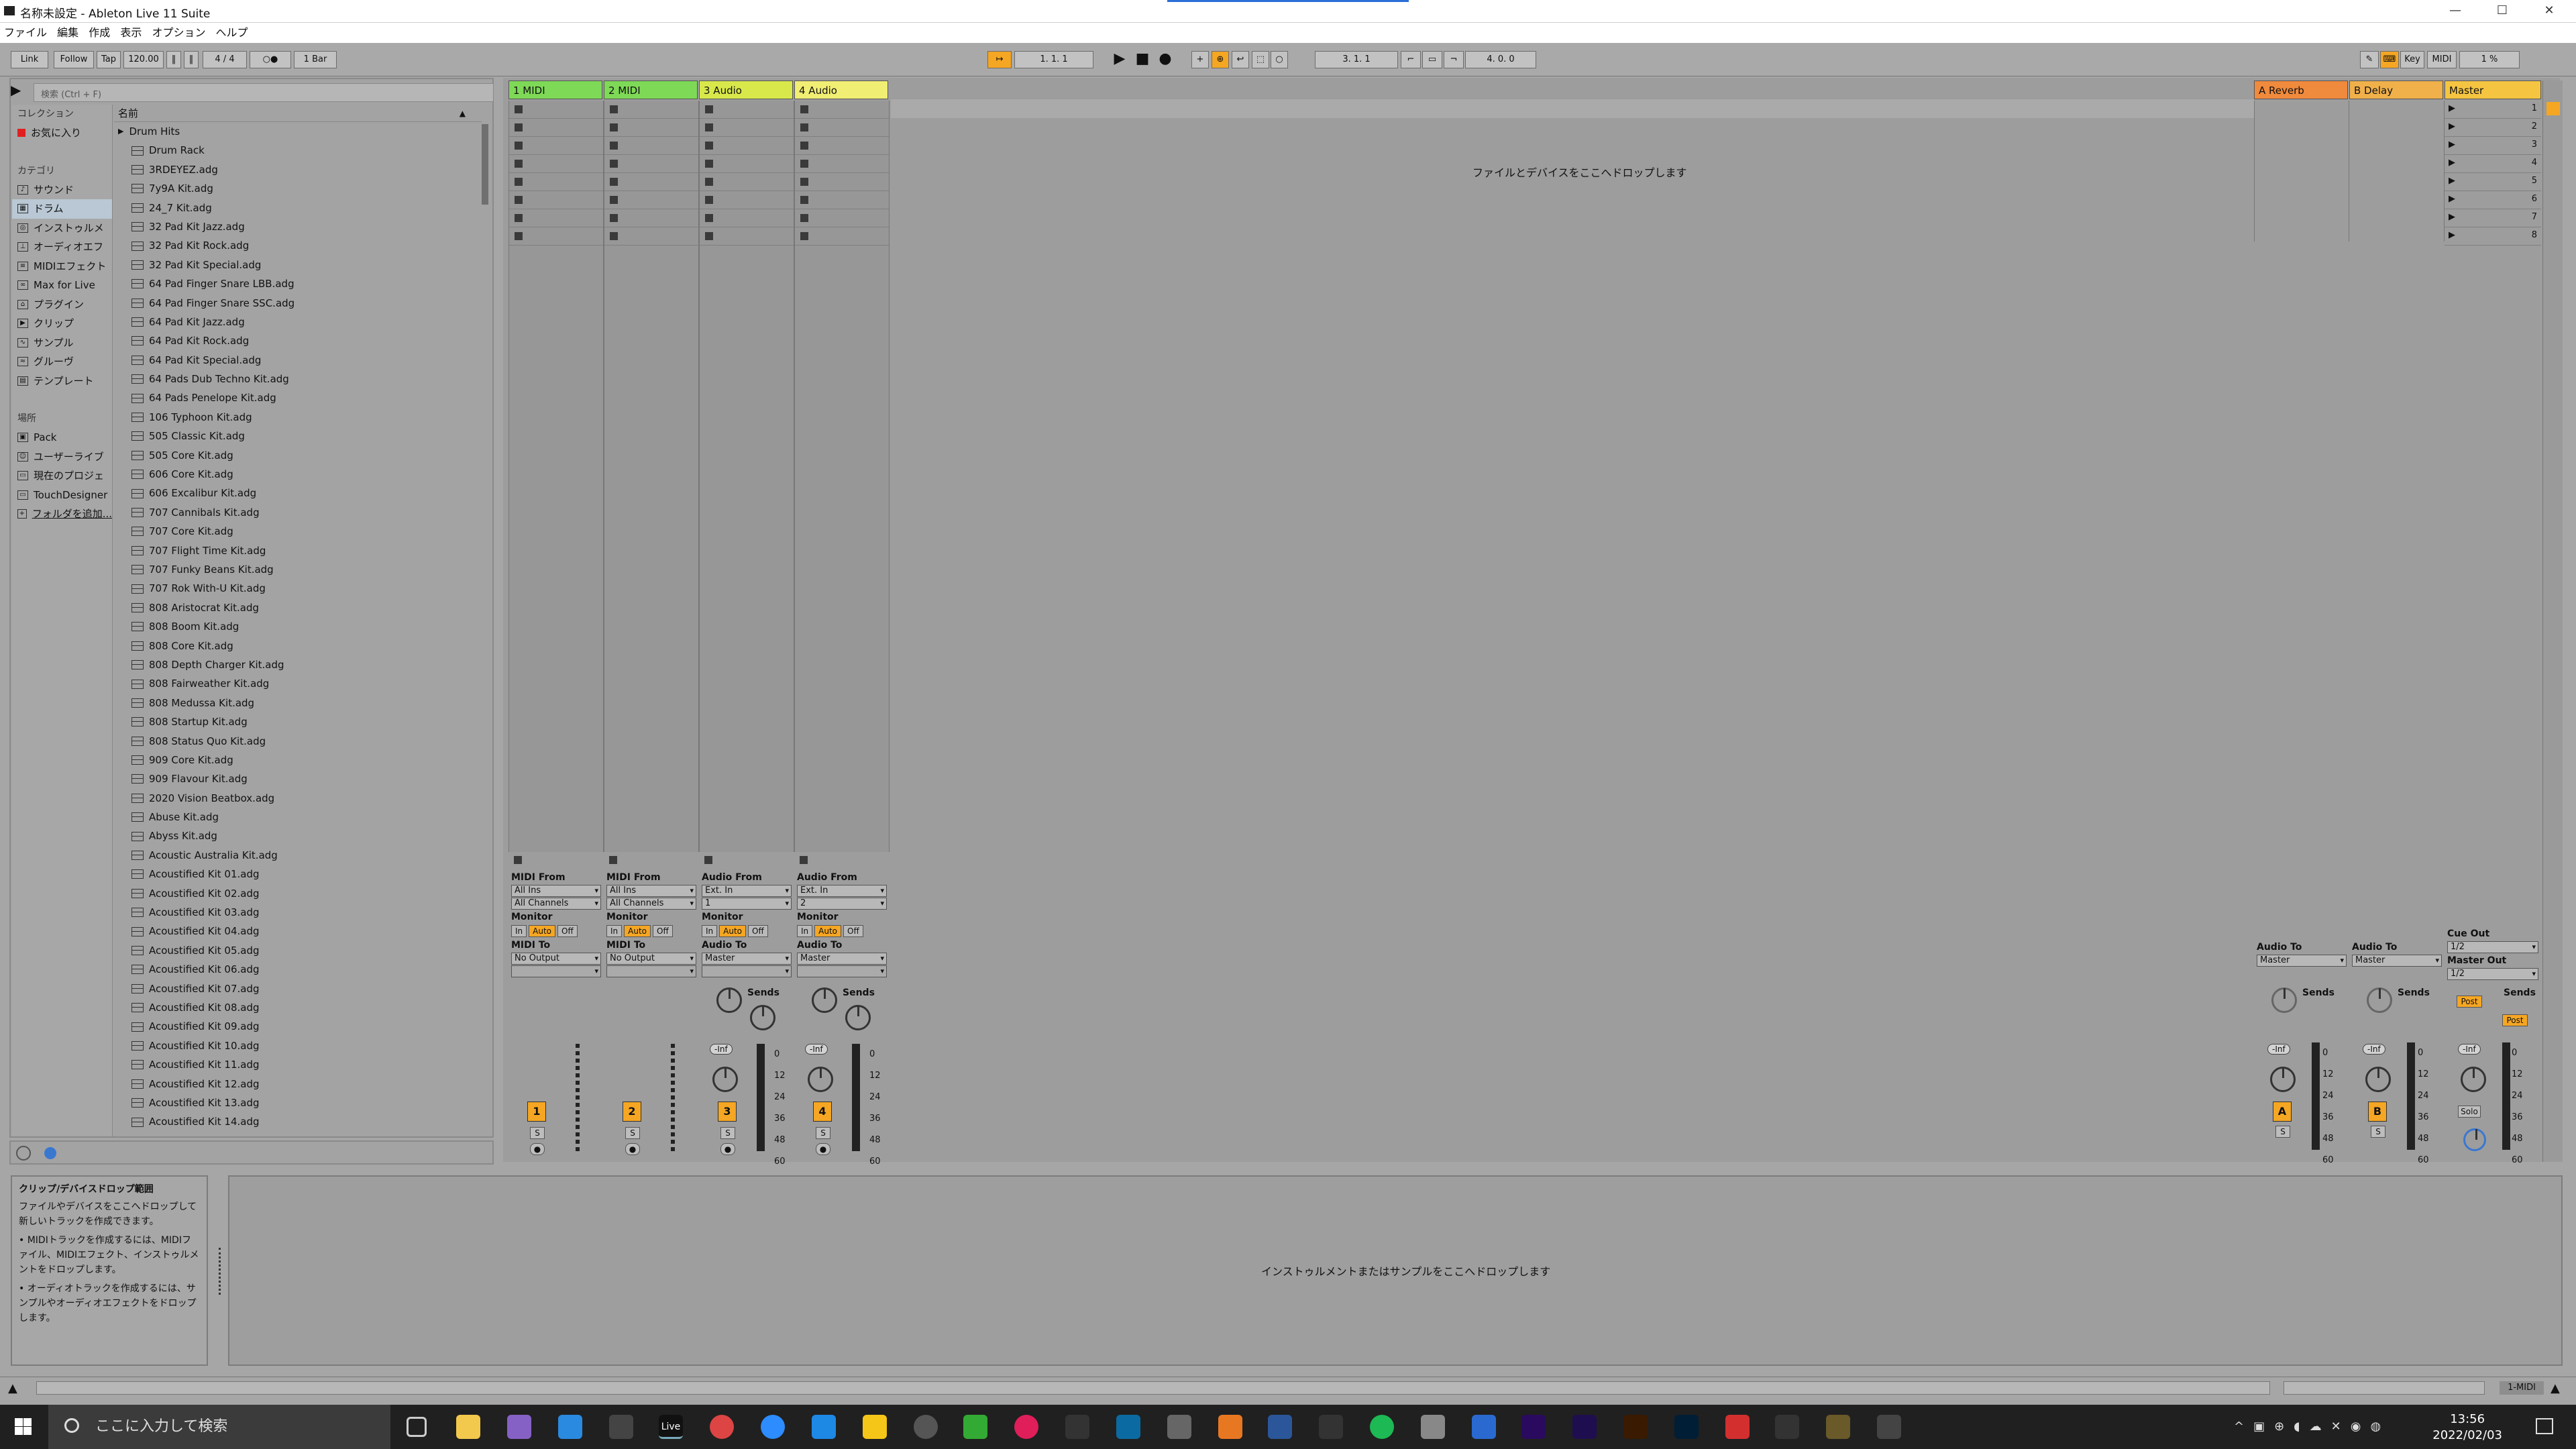 Image resolution: width=2576 pixels, height=1449 pixels. I want to click on list-item: 606 Excalibur Kit.adg, so click(298, 493).